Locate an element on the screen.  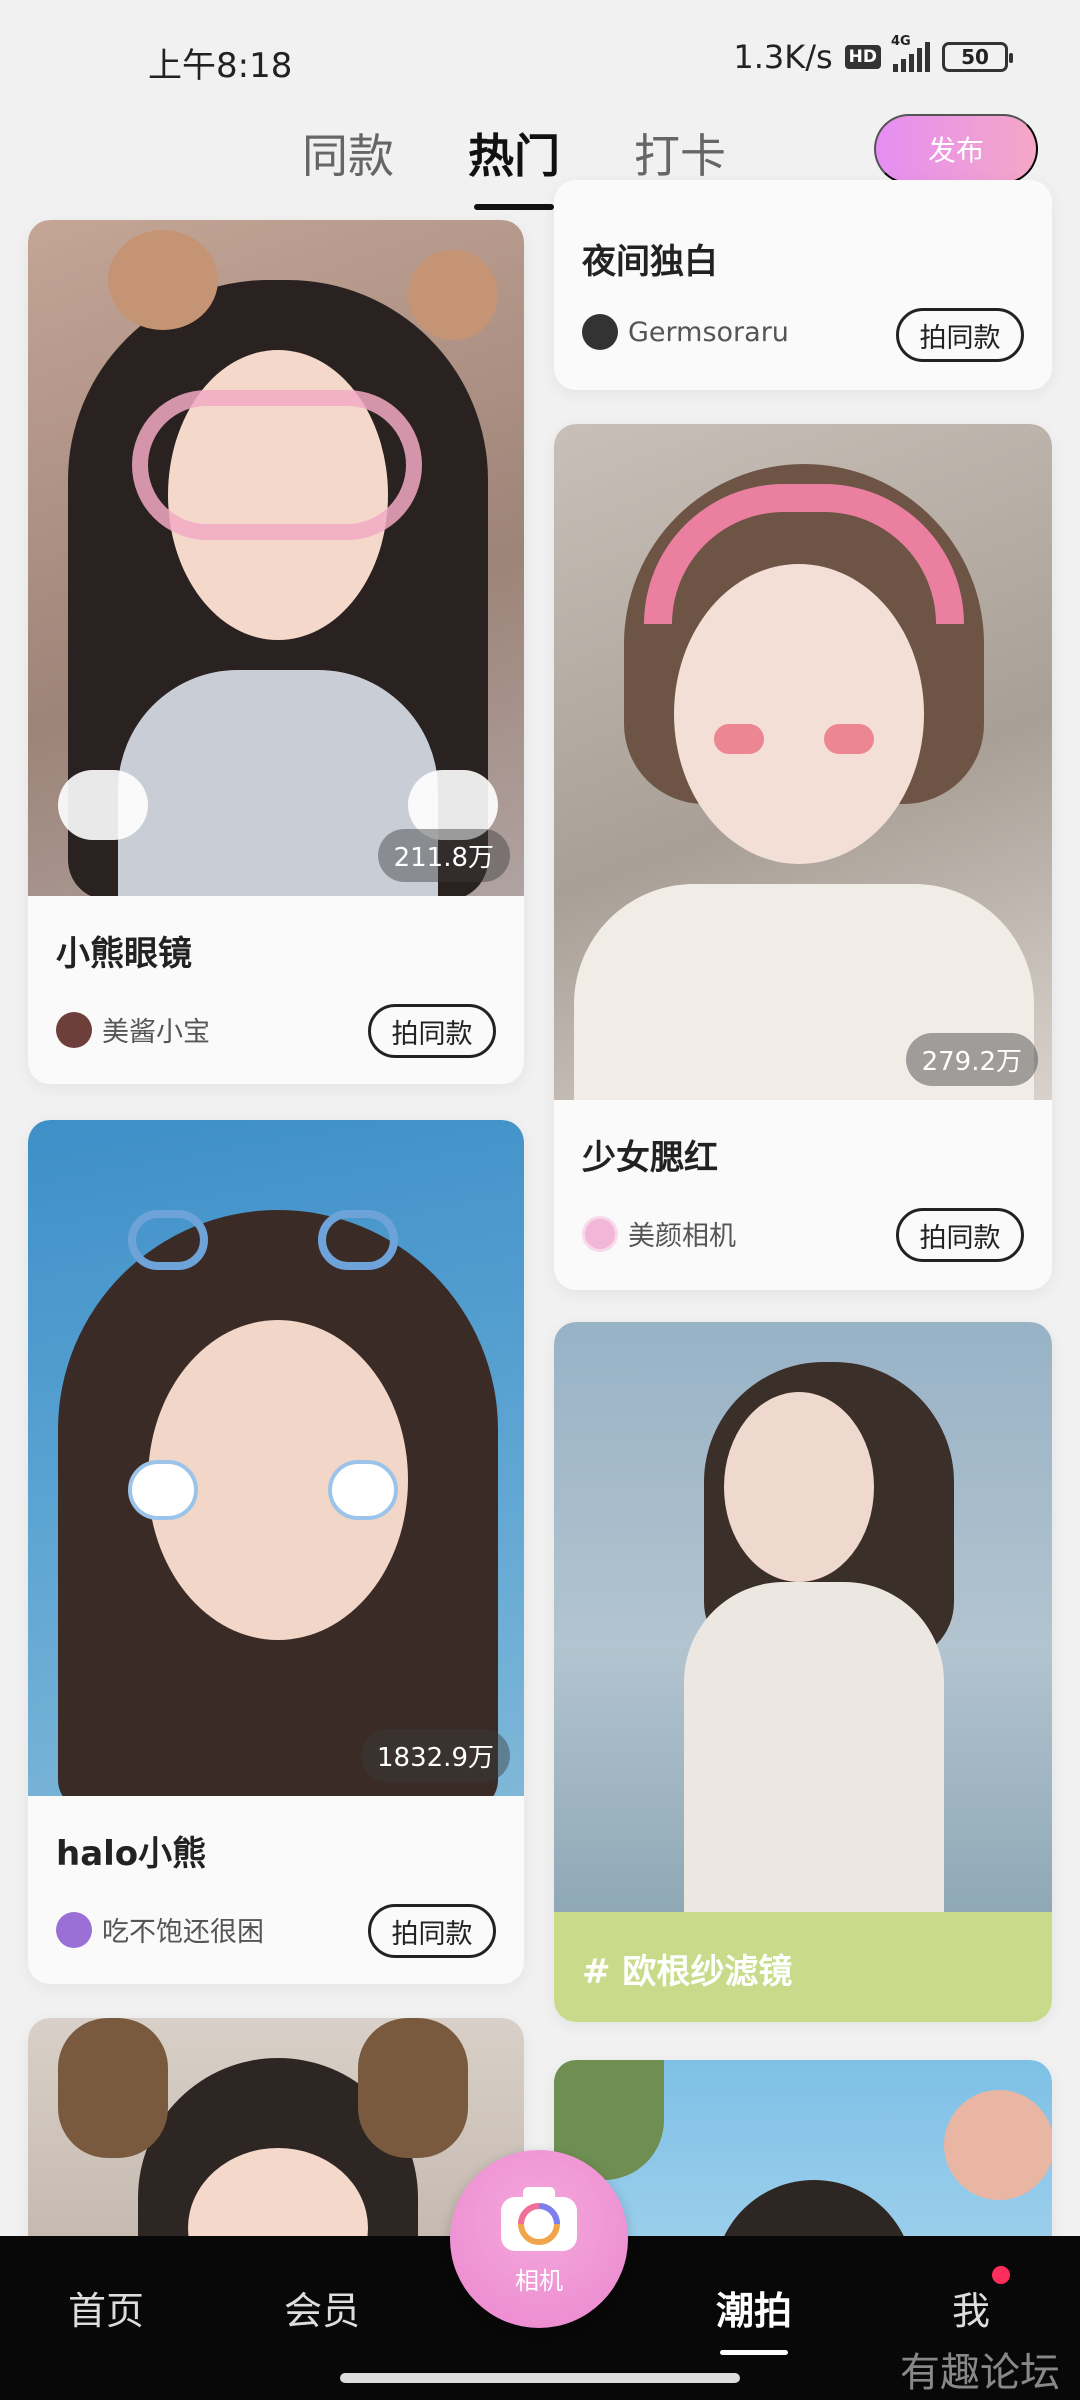
camera-label: 相机 is located at coordinates (539, 2280).